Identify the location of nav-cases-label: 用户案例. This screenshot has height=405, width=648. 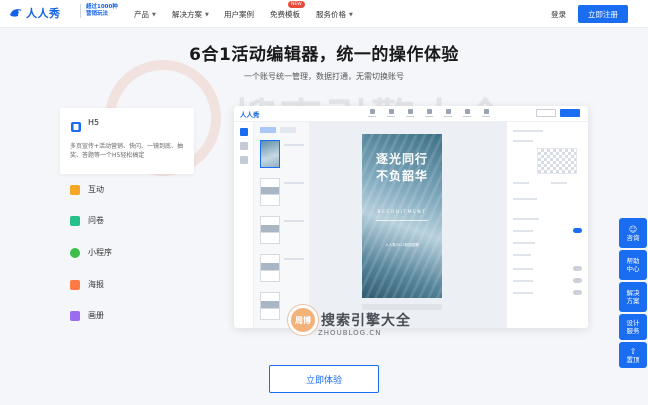
(239, 14).